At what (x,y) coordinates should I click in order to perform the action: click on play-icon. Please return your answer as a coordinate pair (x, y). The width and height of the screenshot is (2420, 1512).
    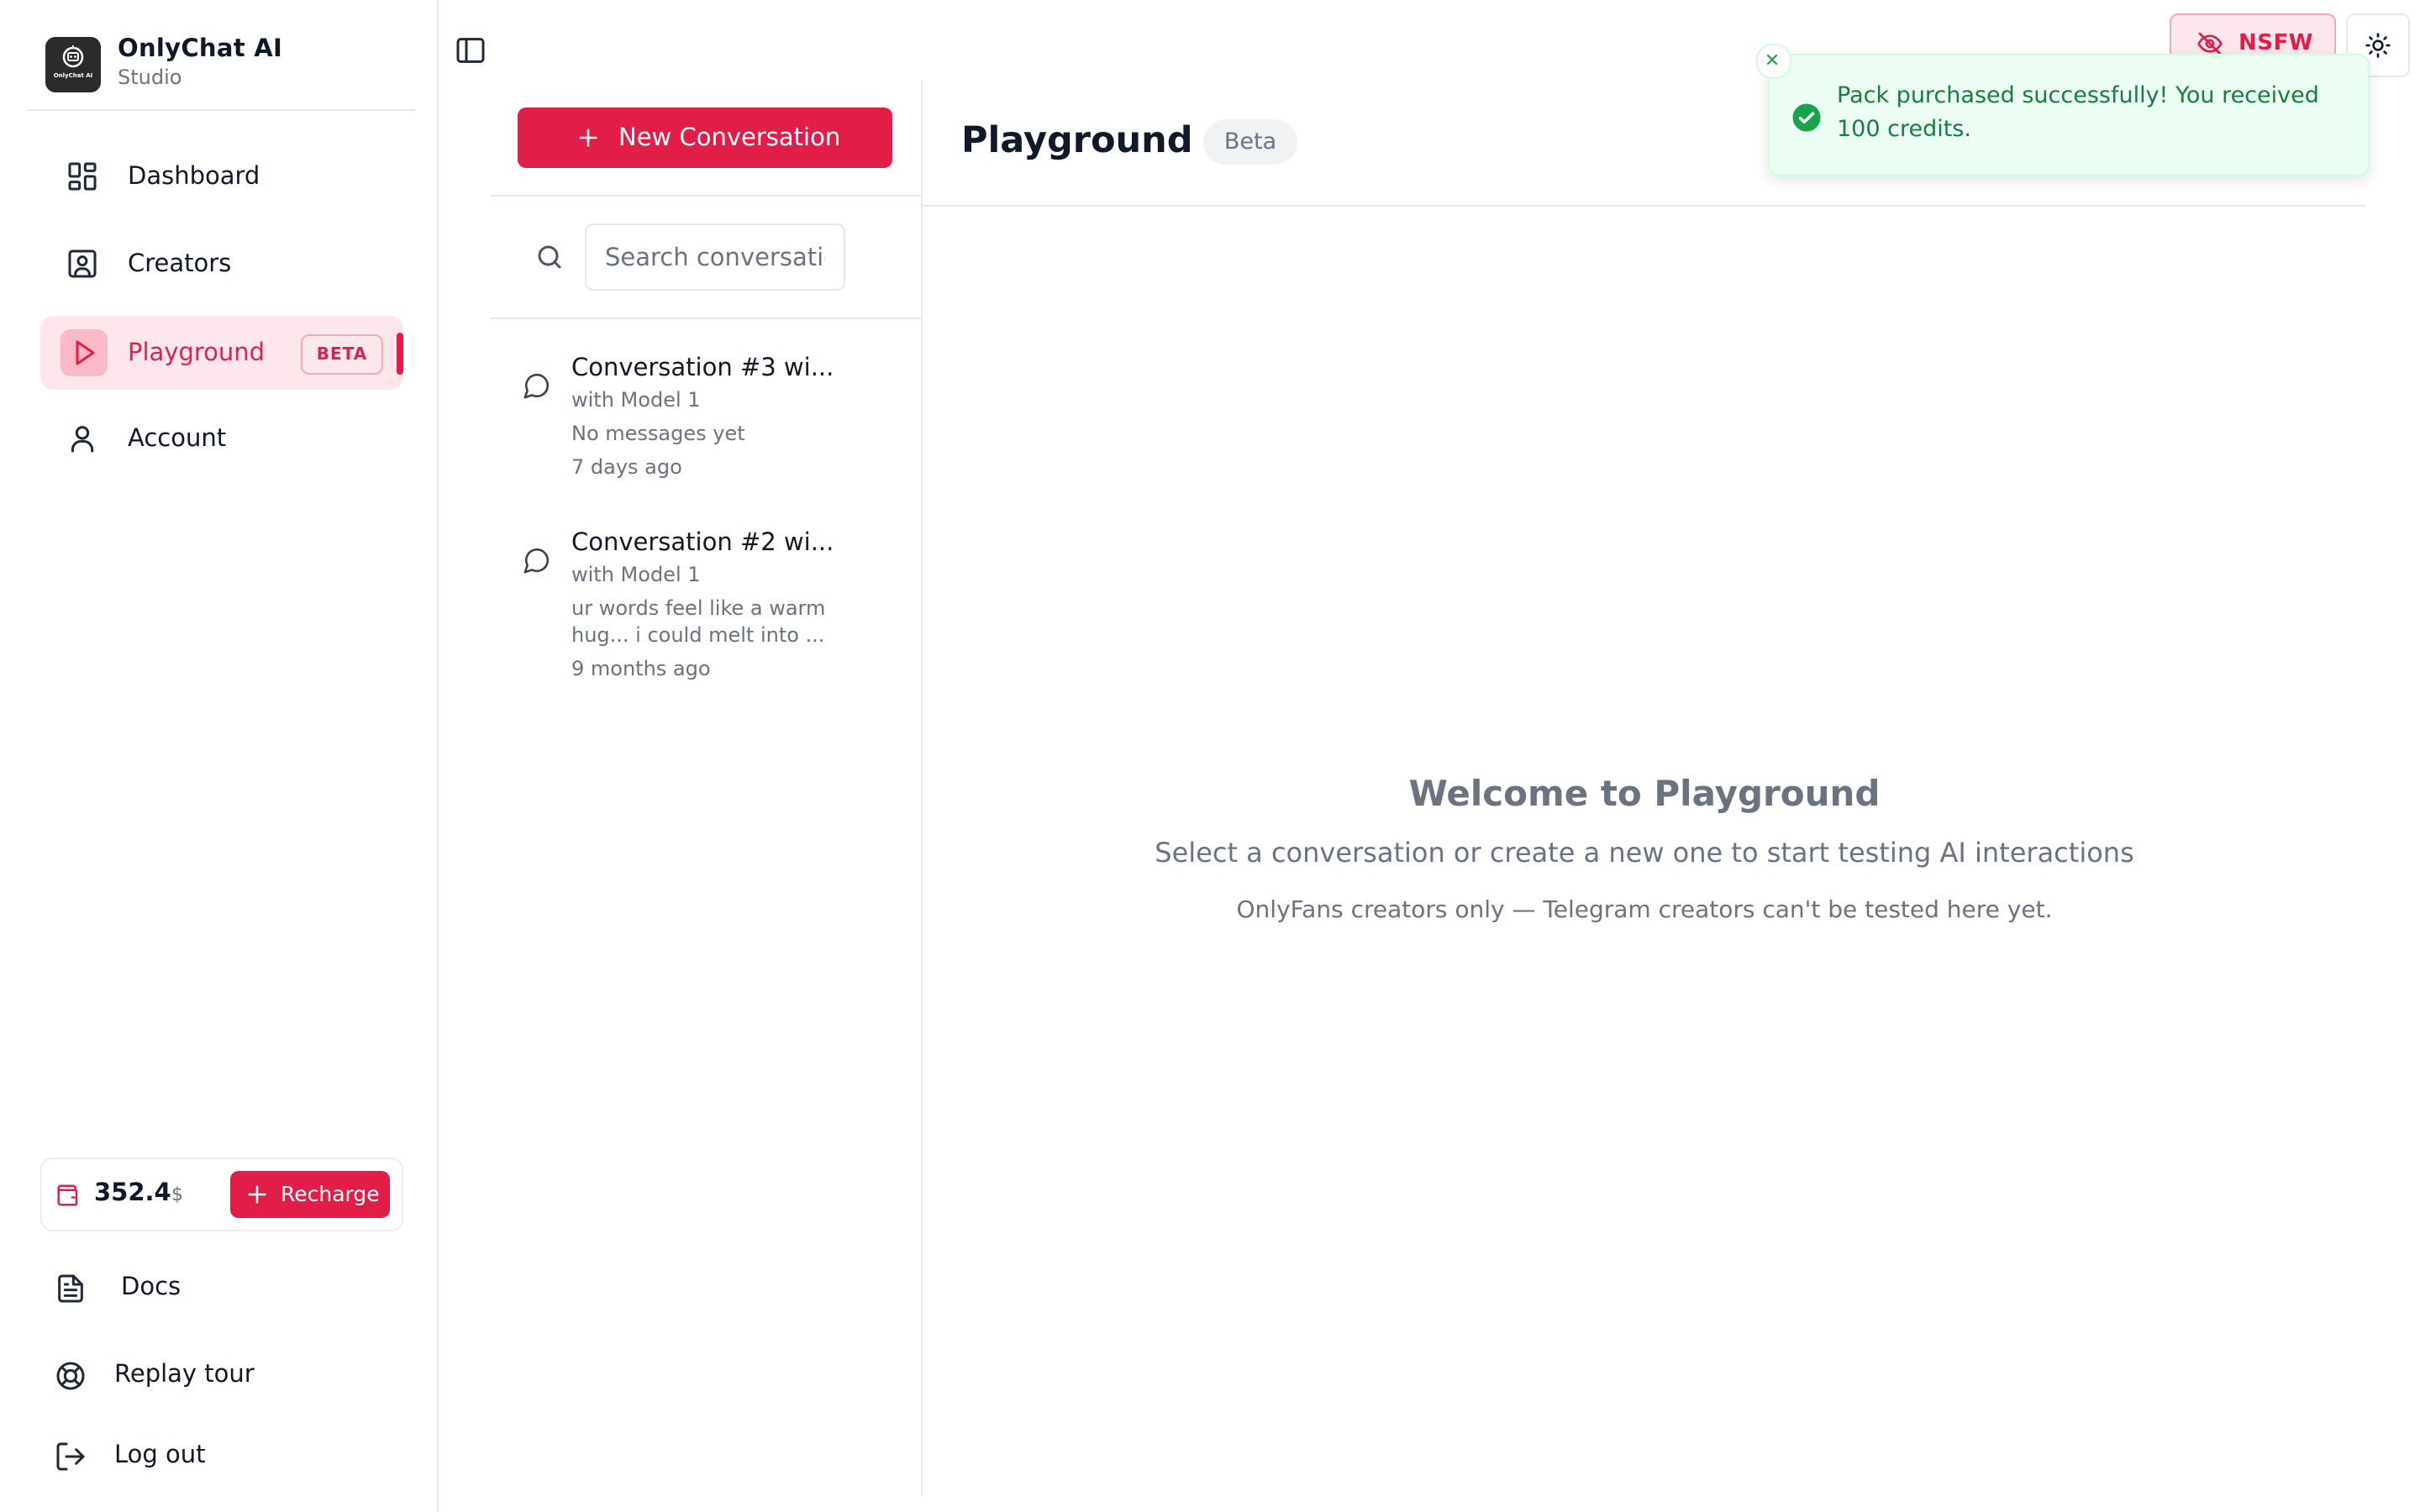
    Looking at the image, I should click on (84, 352).